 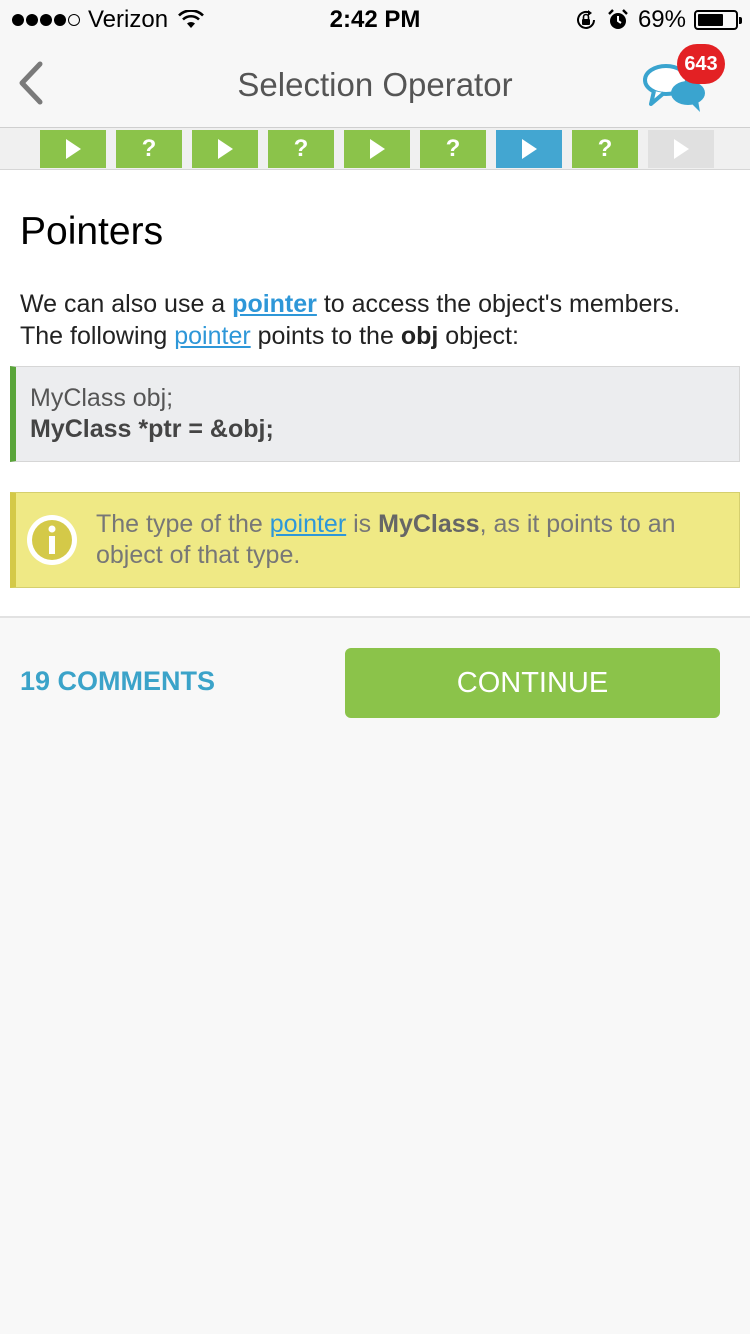 What do you see at coordinates (362, 524) in the screenshot?
I see `note-text-part: is` at bounding box center [362, 524].